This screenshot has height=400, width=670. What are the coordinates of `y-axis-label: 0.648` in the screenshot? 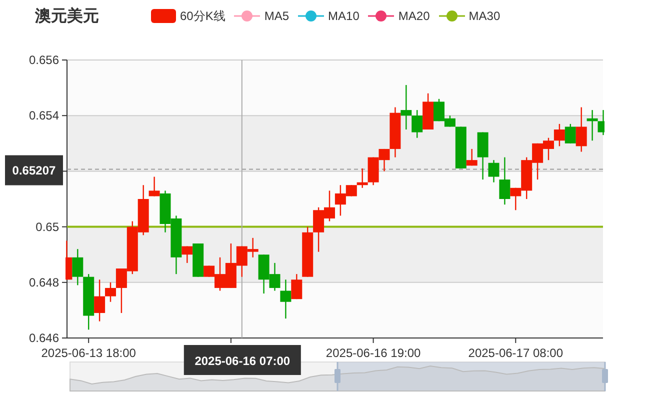 It's located at (43, 282).